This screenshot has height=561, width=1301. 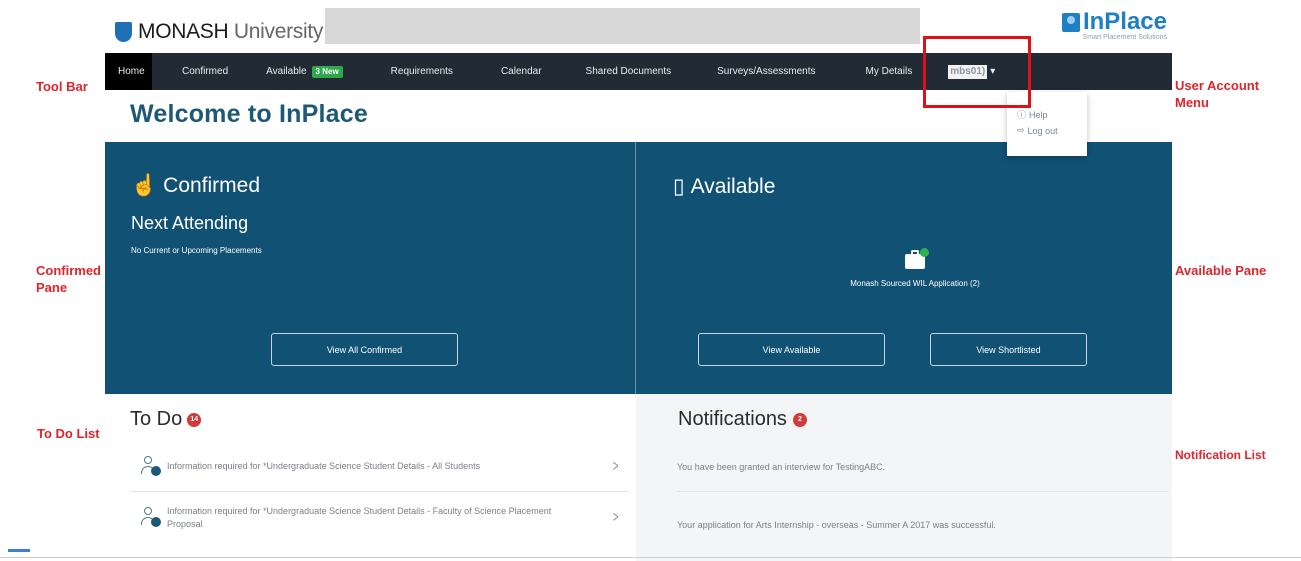 I want to click on nav-available: Available 3 New, so click(x=304, y=71).